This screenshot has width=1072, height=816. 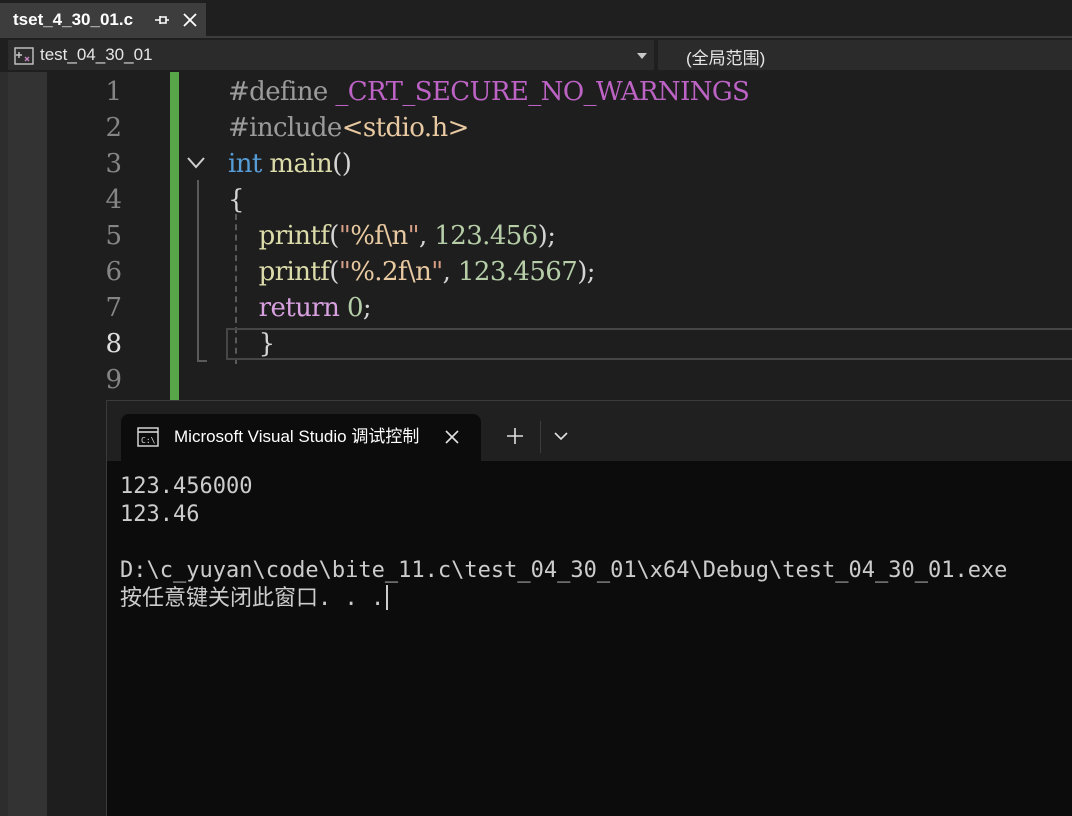 What do you see at coordinates (113, 236) in the screenshot?
I see `line-number: 5` at bounding box center [113, 236].